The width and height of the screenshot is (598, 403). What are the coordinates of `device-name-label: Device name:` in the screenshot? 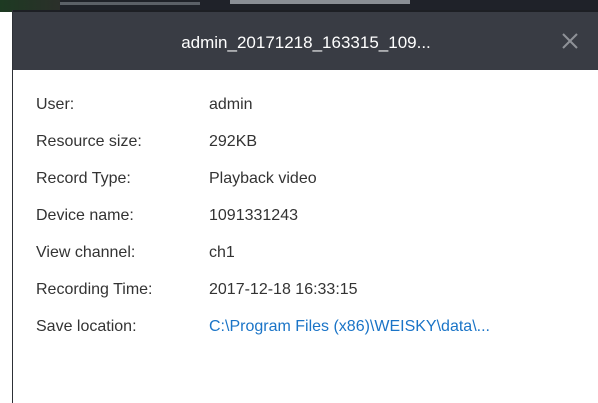 It's located at (85, 215).